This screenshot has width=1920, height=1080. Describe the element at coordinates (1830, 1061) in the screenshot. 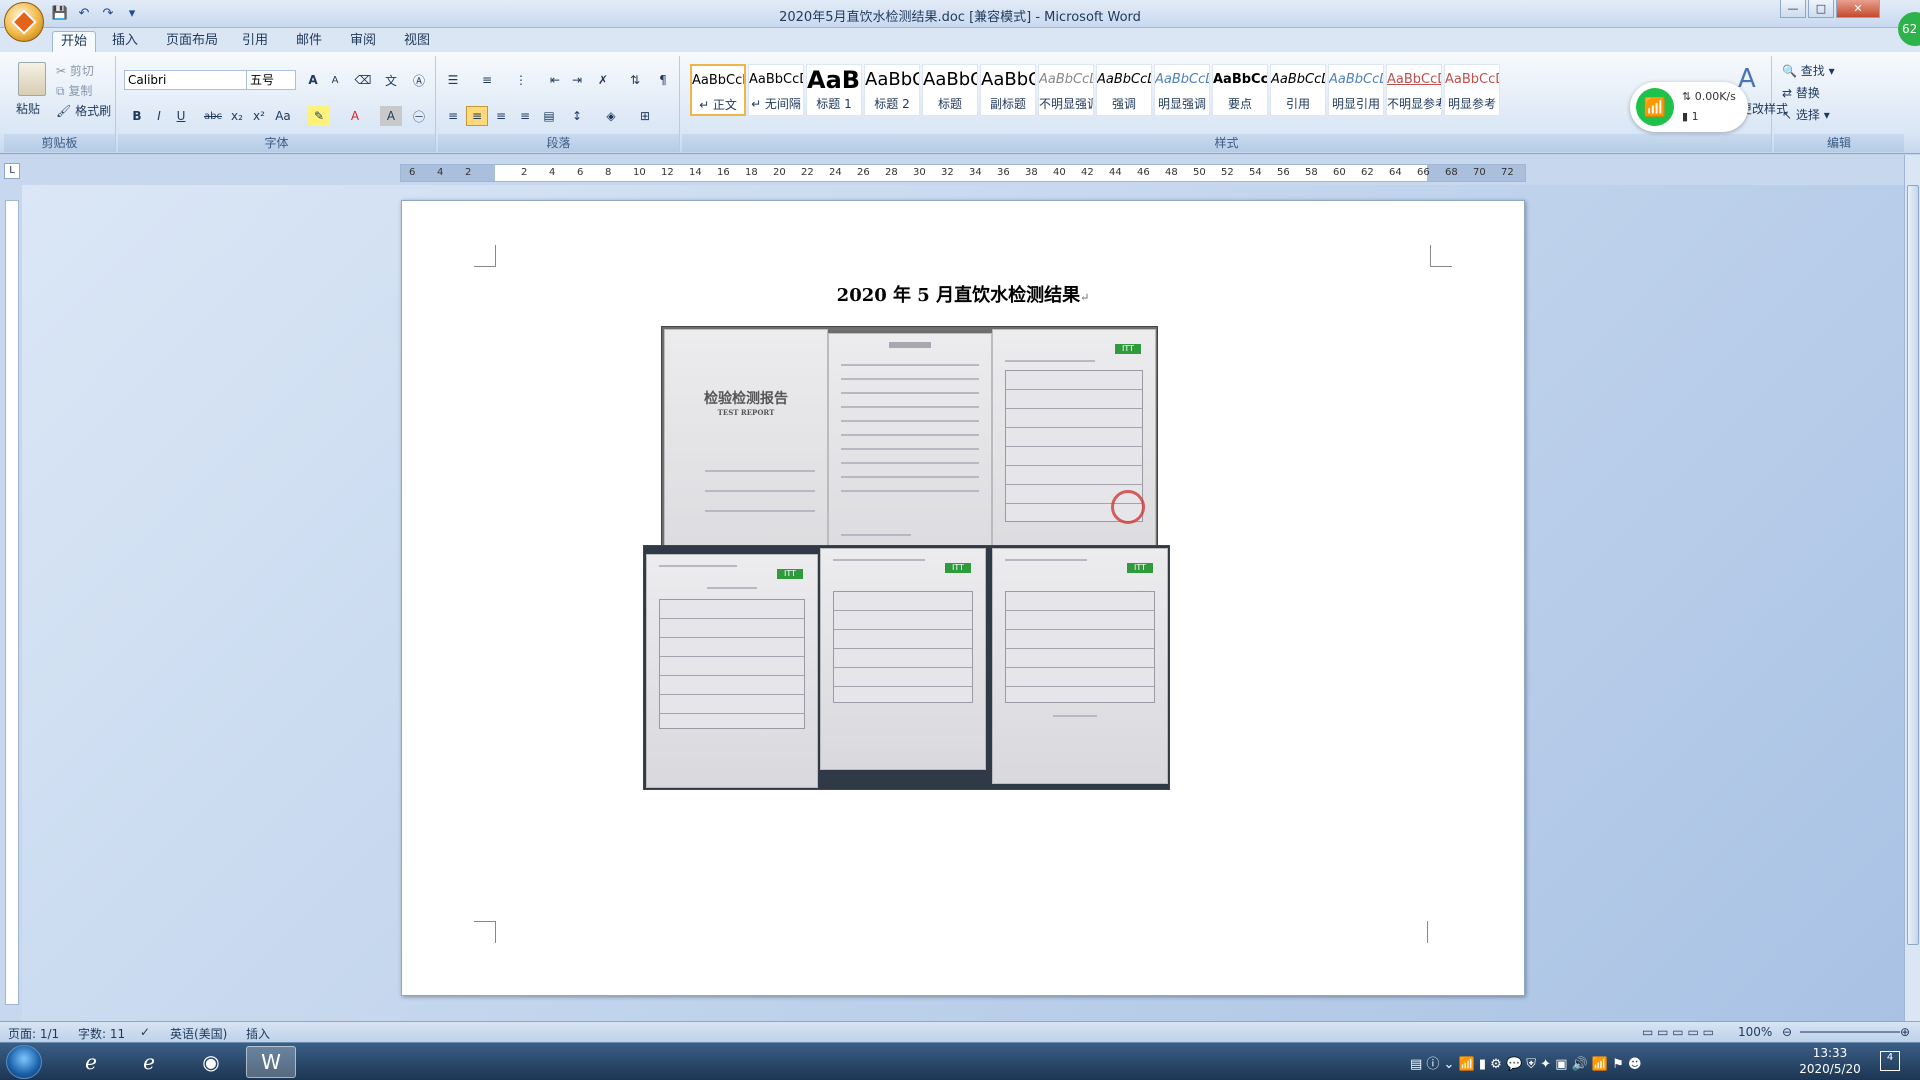

I see `clock: 13:33 2020/5/20` at that location.